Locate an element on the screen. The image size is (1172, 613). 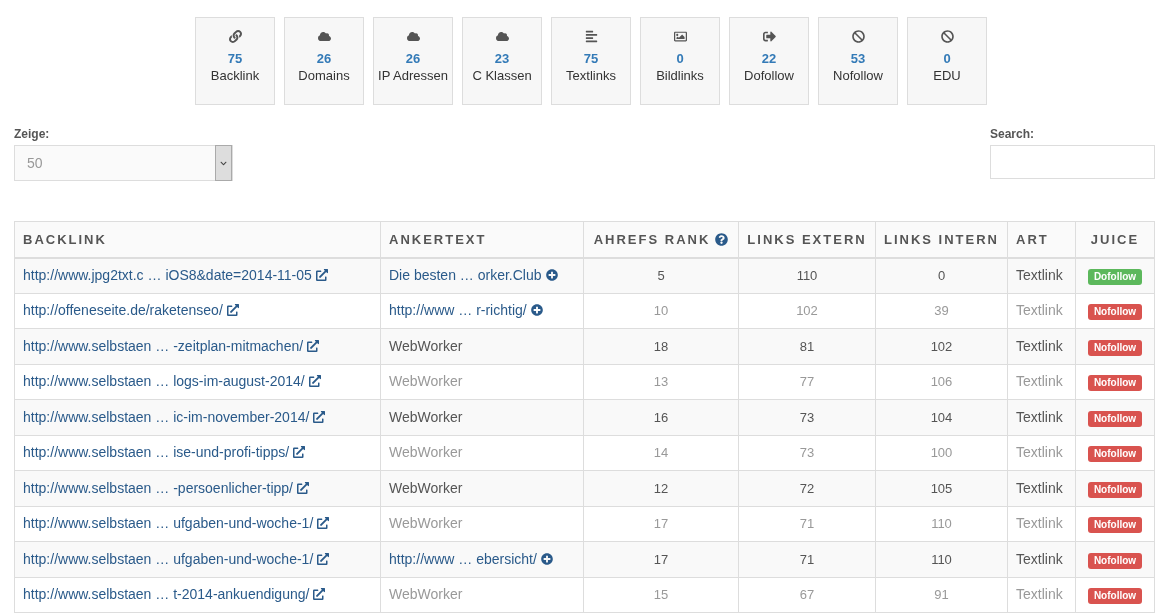
column-header: LINKS EXTERN is located at coordinates (807, 239).